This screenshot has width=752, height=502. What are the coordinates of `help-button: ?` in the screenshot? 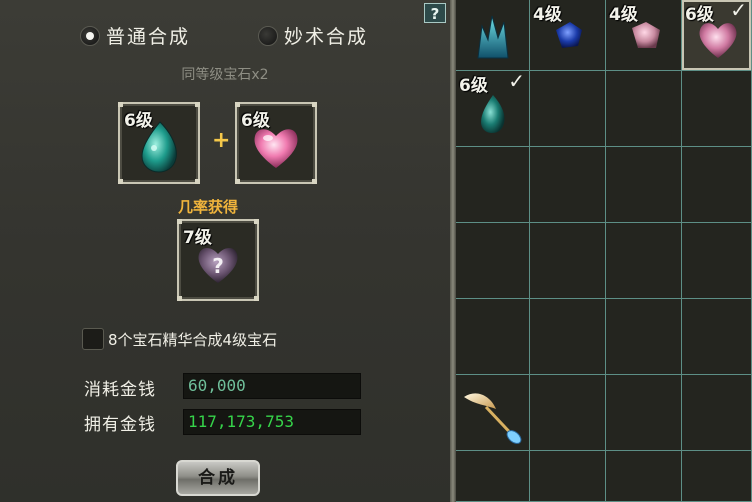 It's located at (435, 13).